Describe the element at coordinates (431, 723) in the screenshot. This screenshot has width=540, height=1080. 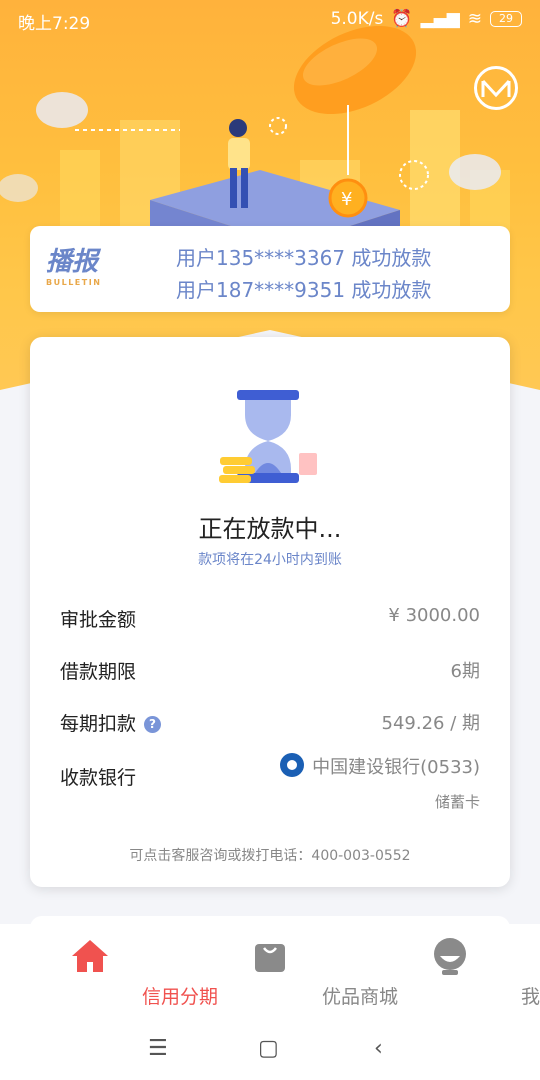
I see `installment-value: 549.26 / 期` at that location.